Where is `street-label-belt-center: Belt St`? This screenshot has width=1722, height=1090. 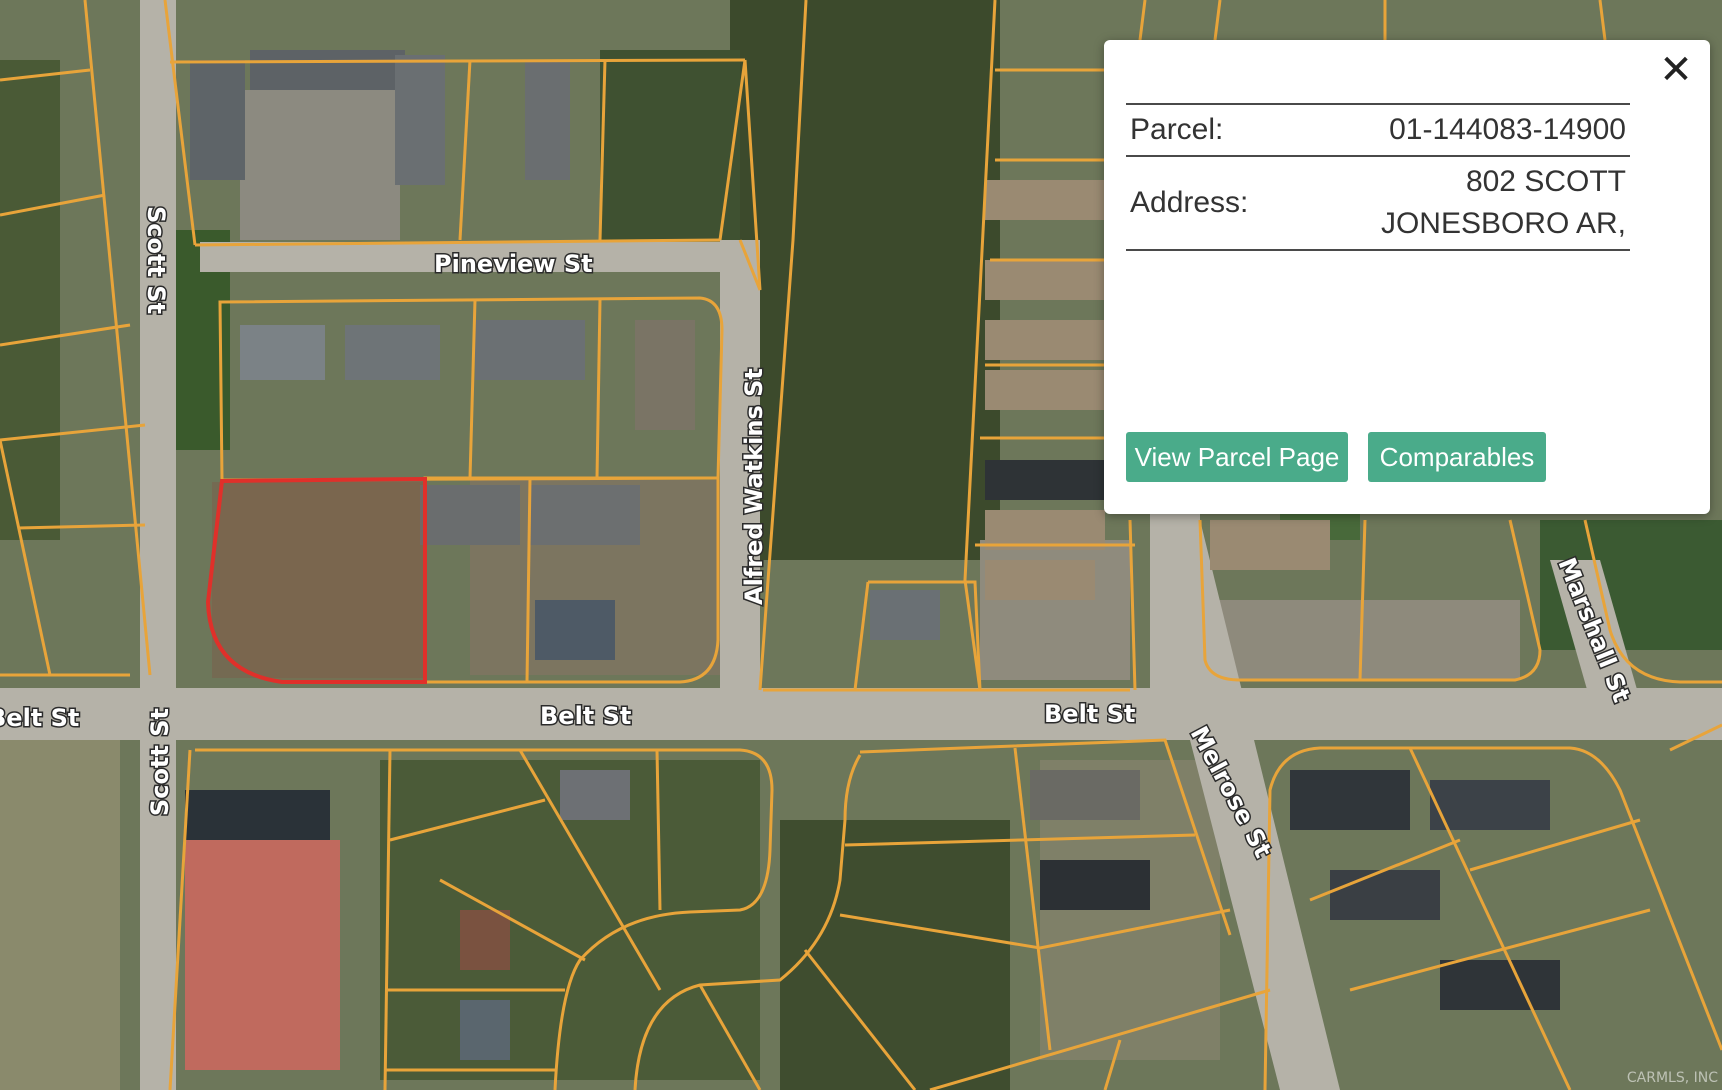
street-label-belt-center: Belt St is located at coordinates (585, 716).